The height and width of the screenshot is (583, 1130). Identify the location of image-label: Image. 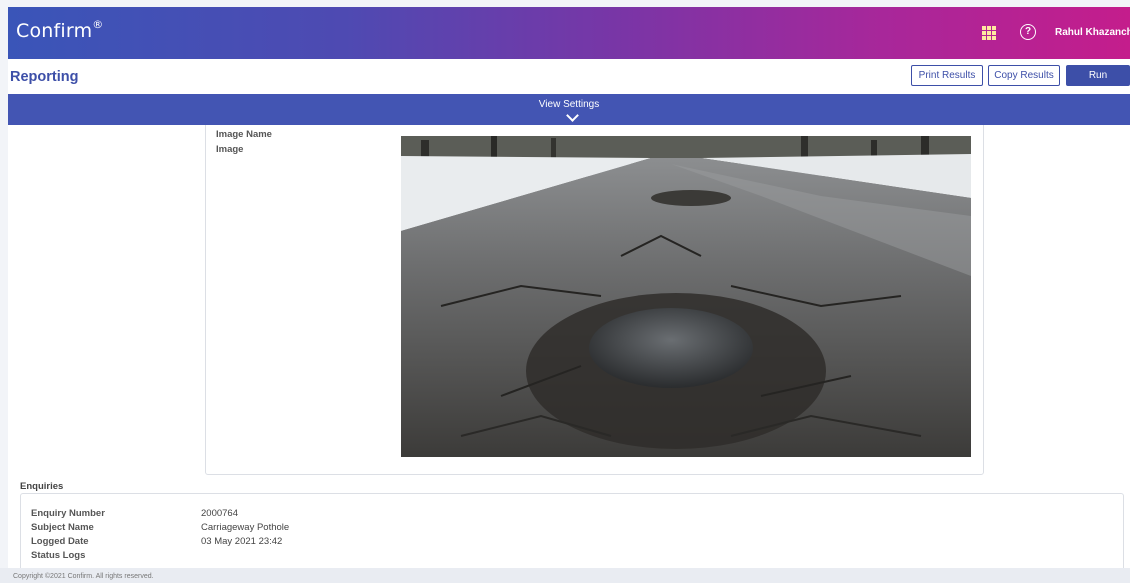
(230, 149).